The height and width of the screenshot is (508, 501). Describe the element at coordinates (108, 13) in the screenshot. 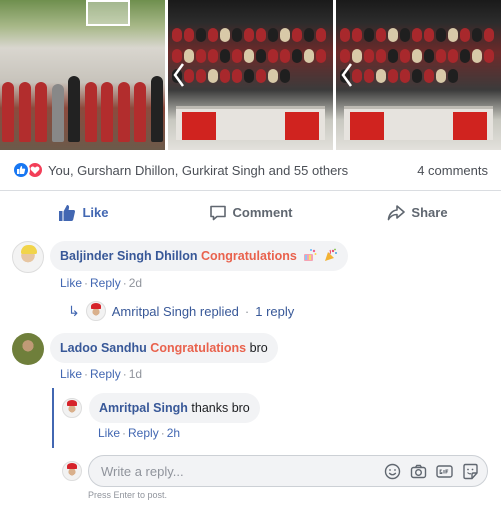

I see `basketball-hoop` at that location.